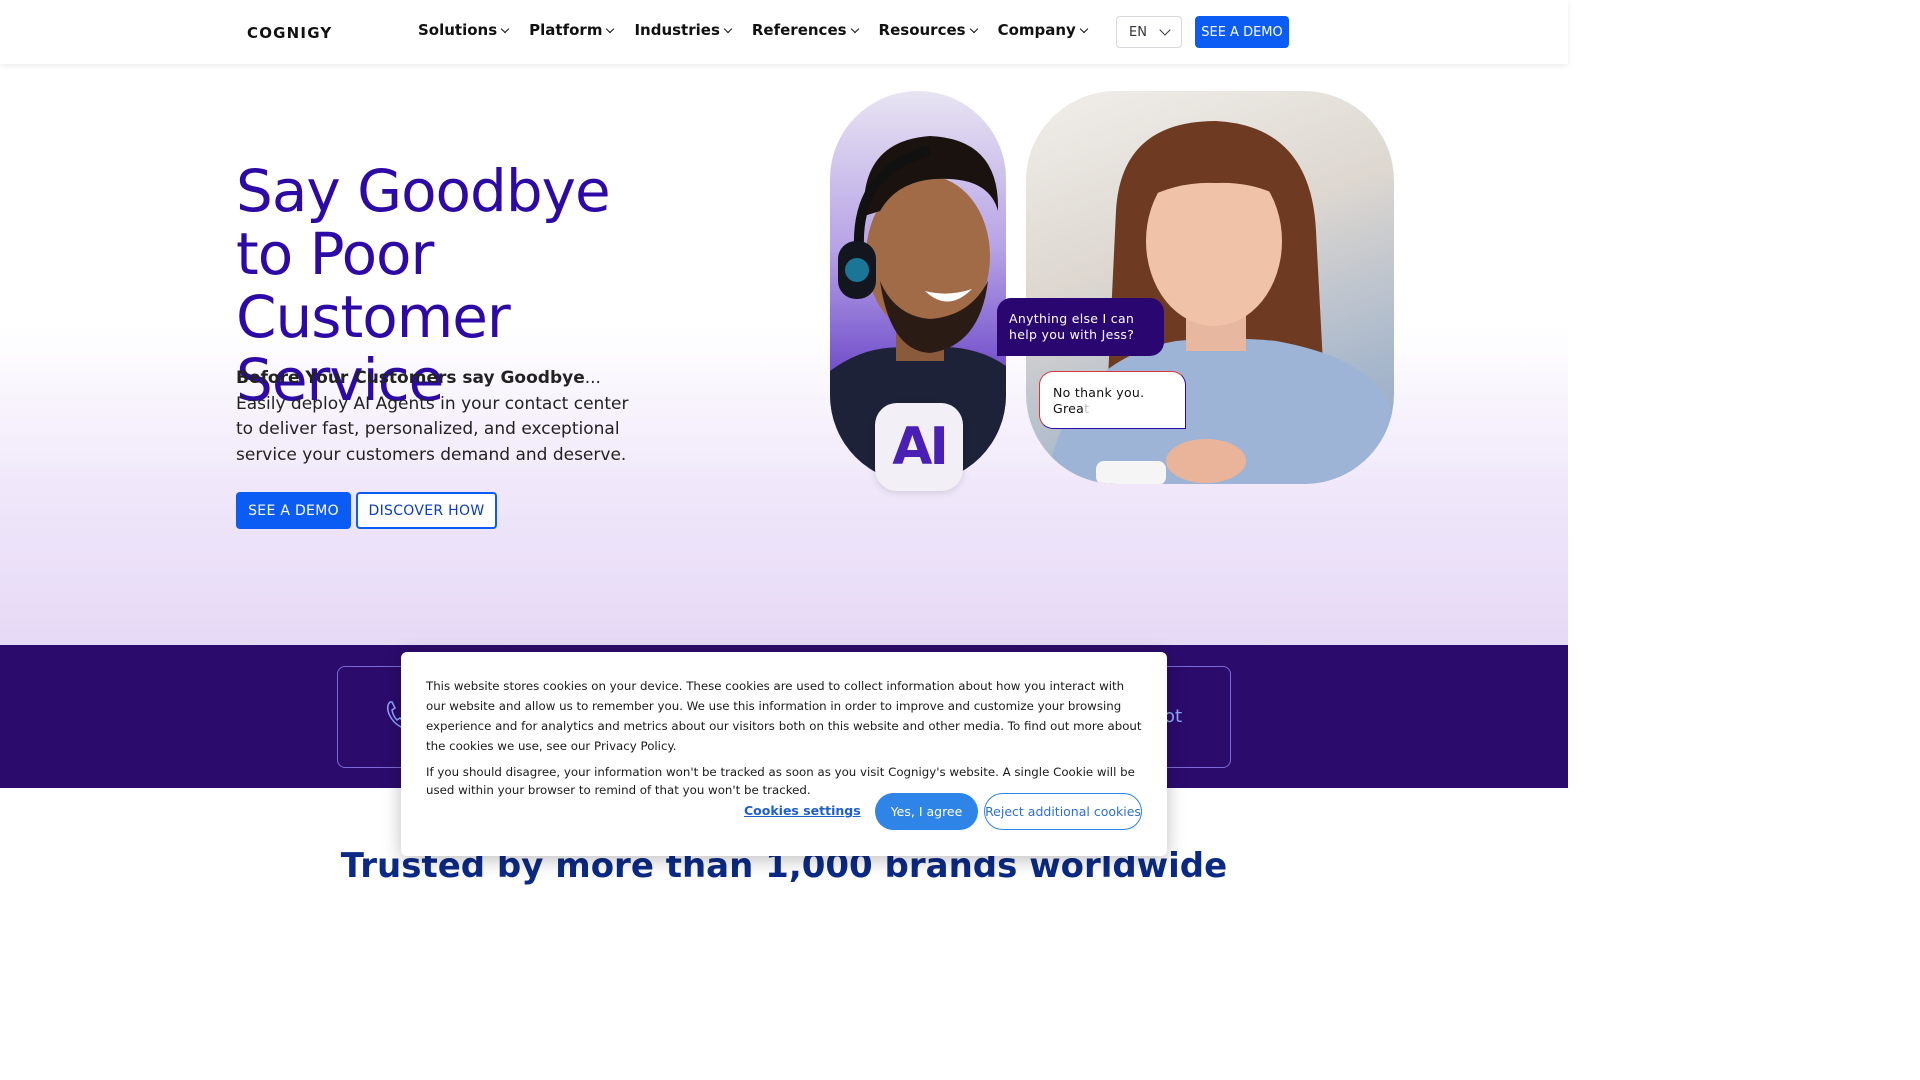  What do you see at coordinates (1087, 408) in the screenshot?
I see `user-typing-fade: t` at bounding box center [1087, 408].